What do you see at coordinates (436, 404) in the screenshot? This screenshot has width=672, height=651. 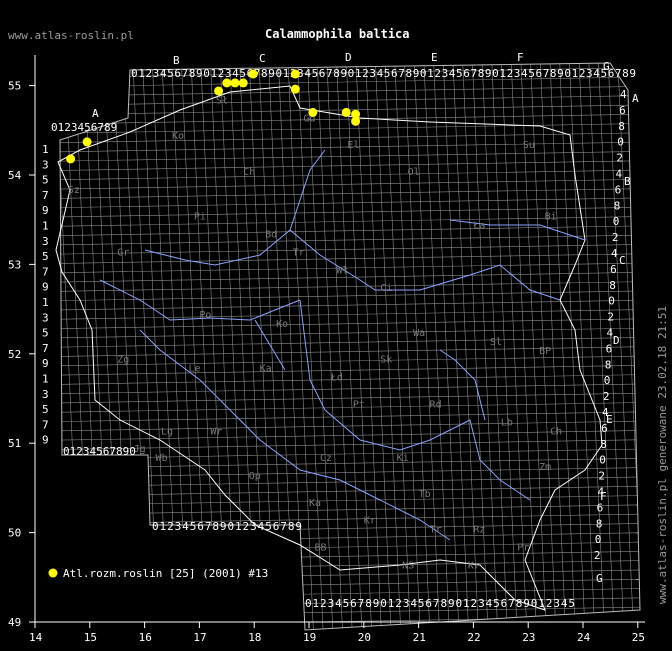 I see `region-label: Rd` at bounding box center [436, 404].